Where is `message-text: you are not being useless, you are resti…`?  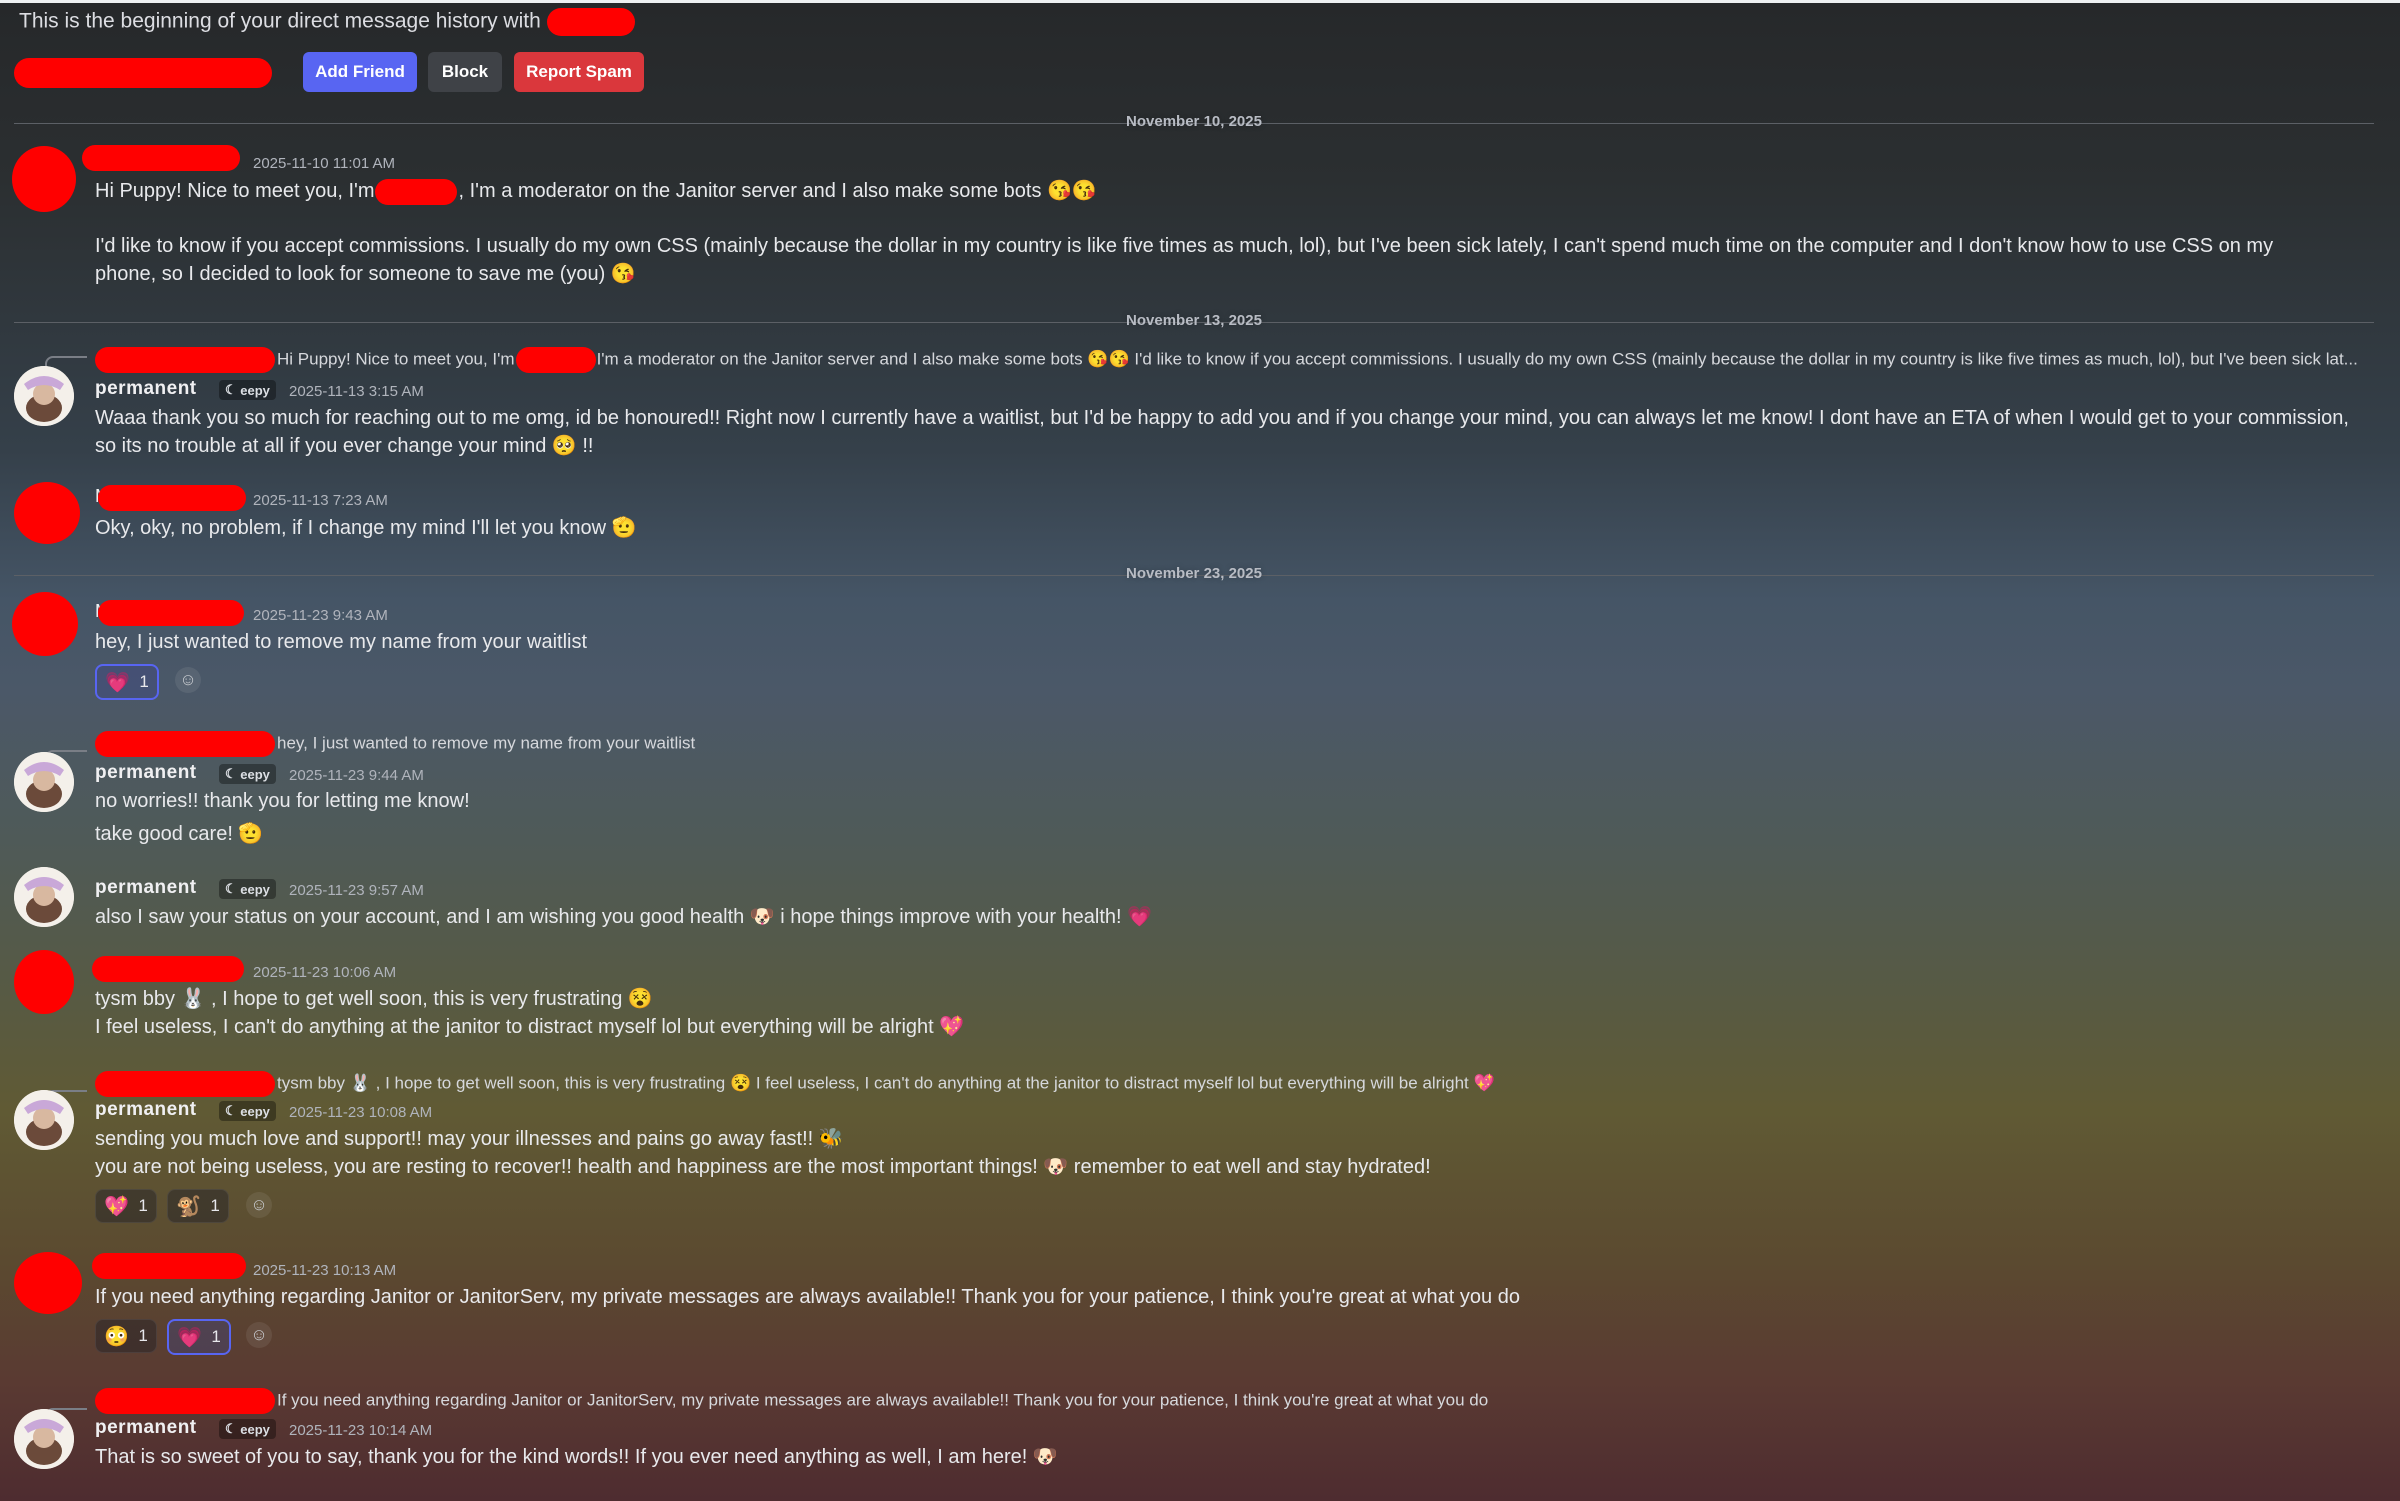
message-text: you are not being useless, you are resti… is located at coordinates (763, 1167).